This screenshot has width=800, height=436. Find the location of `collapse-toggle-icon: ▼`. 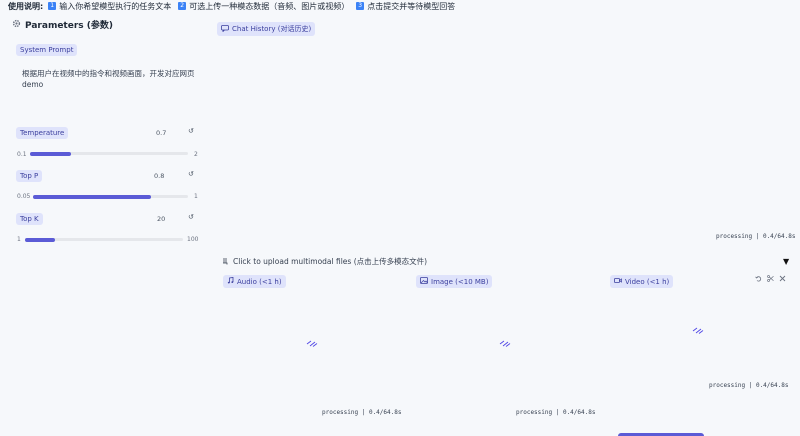

collapse-toggle-icon: ▼ is located at coordinates (786, 261).